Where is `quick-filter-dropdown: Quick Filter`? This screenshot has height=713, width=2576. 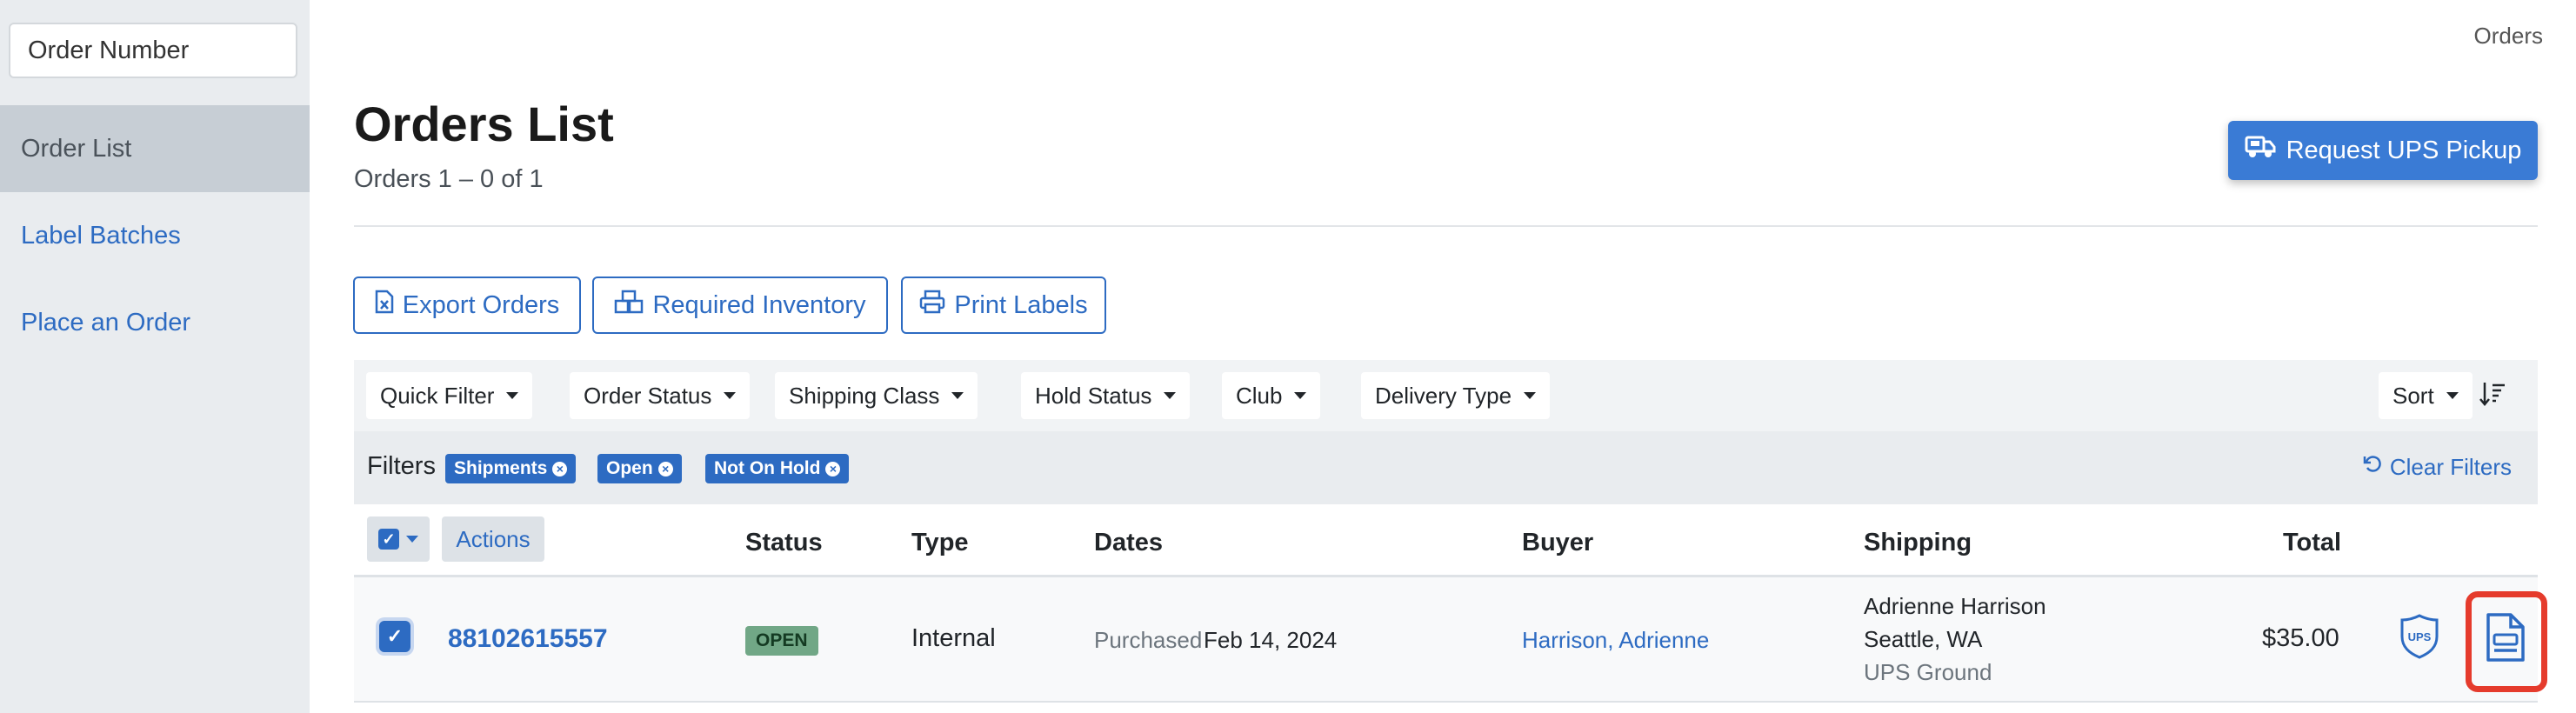
quick-filter-dropdown: Quick Filter is located at coordinates (449, 396).